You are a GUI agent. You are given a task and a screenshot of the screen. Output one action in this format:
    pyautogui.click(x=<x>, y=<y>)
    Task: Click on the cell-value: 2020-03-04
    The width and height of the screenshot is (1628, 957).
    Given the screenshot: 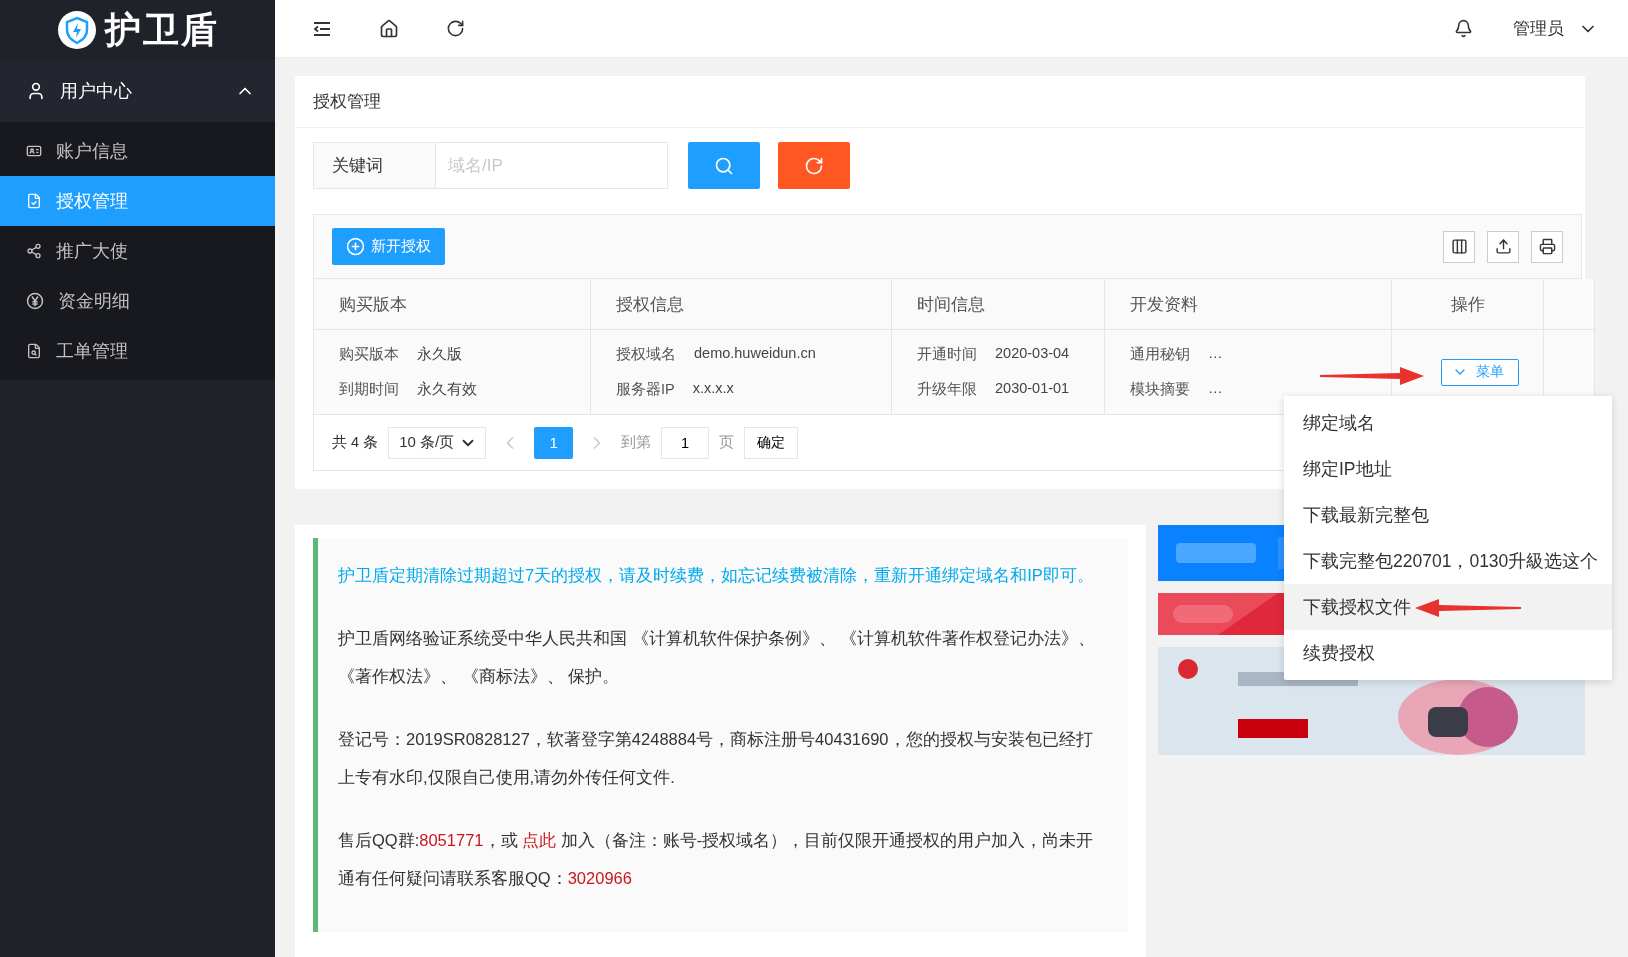 What is the action you would take?
    pyautogui.click(x=1032, y=354)
    